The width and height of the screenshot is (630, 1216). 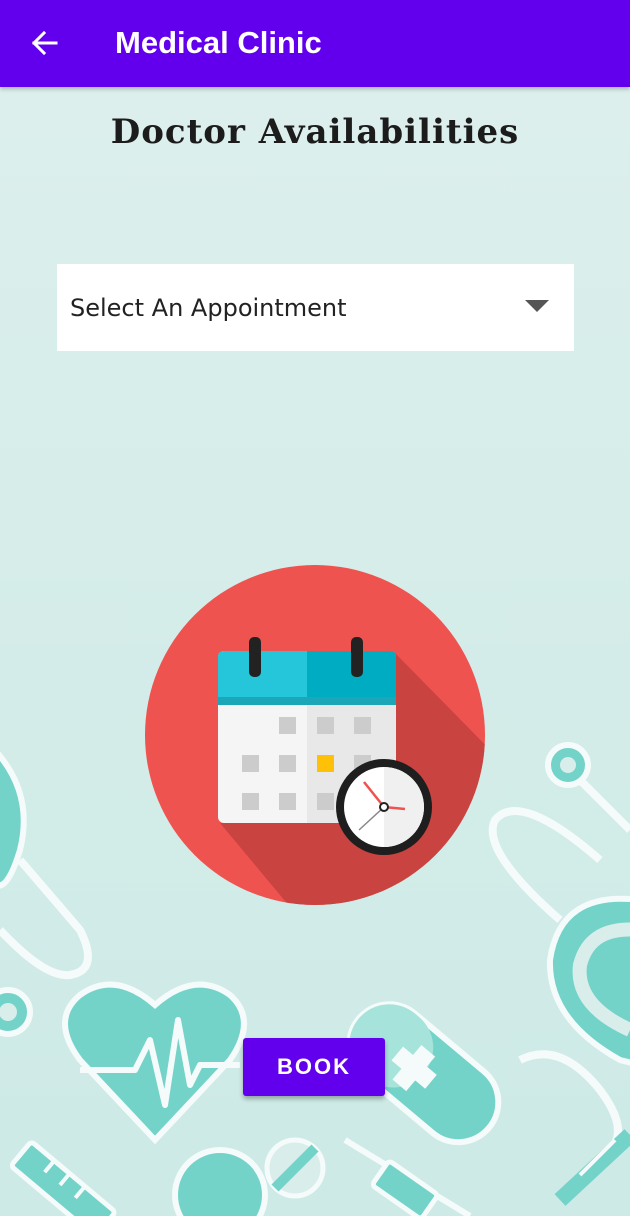 I want to click on appointment-select: Select An Appointment, so click(x=315, y=307).